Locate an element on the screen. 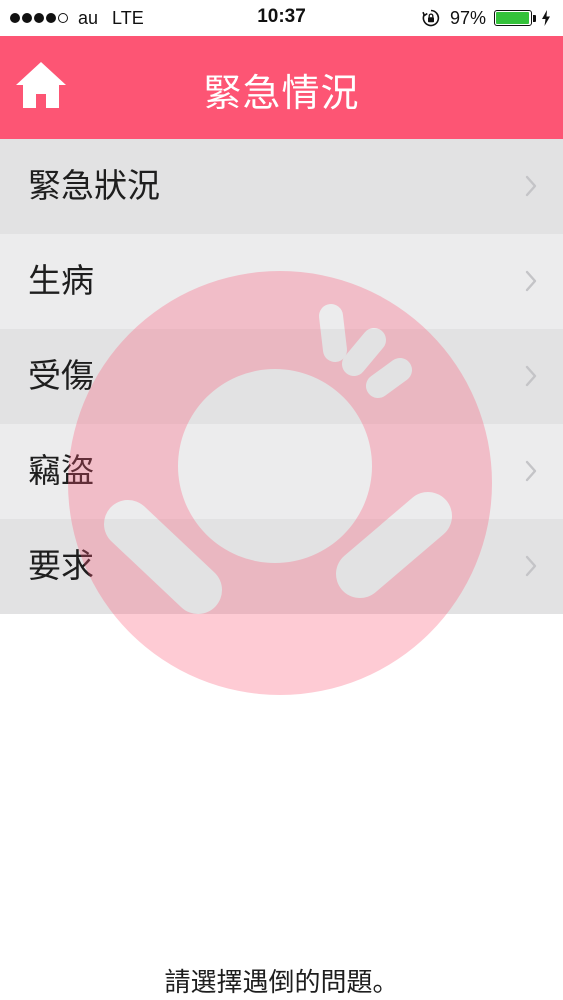 This screenshot has width=563, height=1000. list-item-injury: 受傷 is located at coordinates (281, 376).